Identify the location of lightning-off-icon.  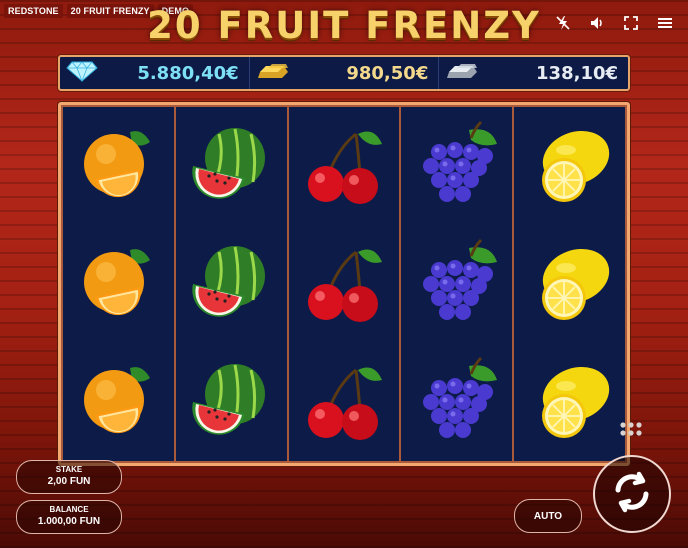
(563, 23).